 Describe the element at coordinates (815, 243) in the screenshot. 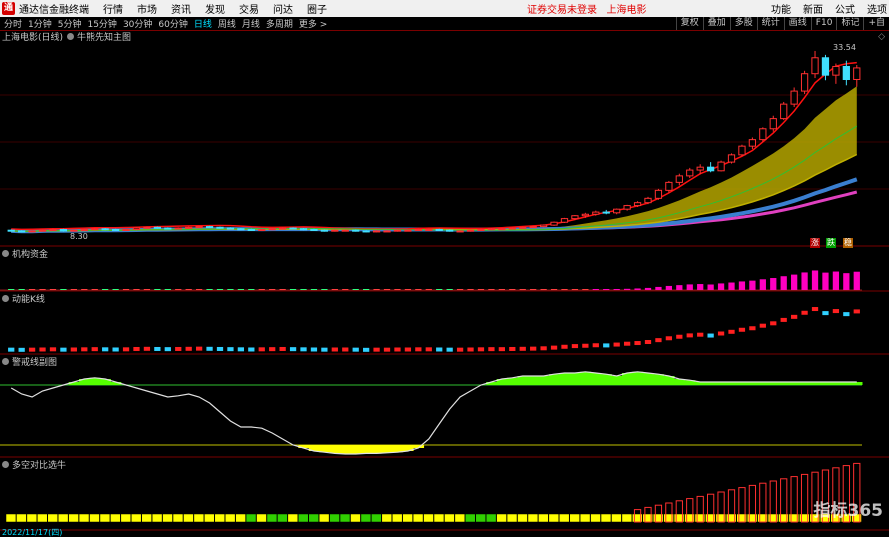

I see `tag-up: 涨` at that location.